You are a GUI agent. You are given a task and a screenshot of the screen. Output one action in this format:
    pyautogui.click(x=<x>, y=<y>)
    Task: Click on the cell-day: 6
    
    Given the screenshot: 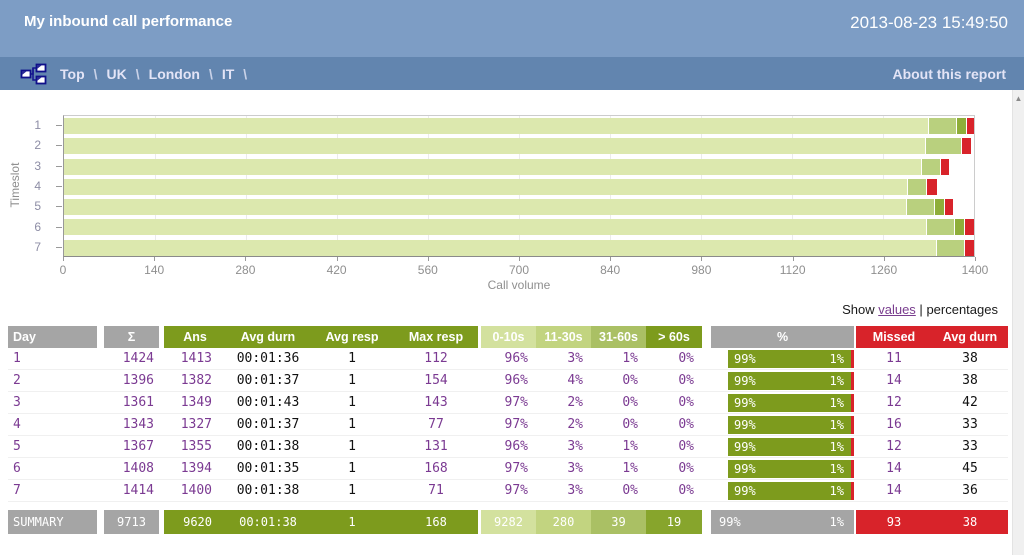 What is the action you would take?
    pyautogui.click(x=52, y=469)
    